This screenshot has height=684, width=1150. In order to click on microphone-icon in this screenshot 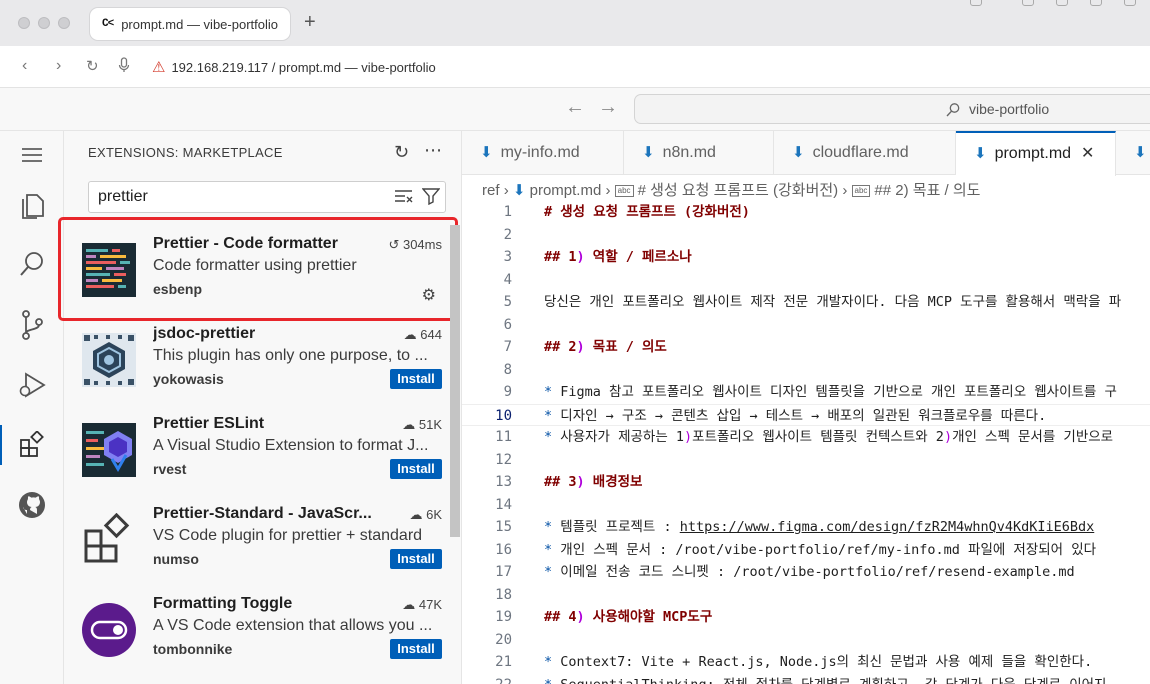, I will do `click(124, 67)`.